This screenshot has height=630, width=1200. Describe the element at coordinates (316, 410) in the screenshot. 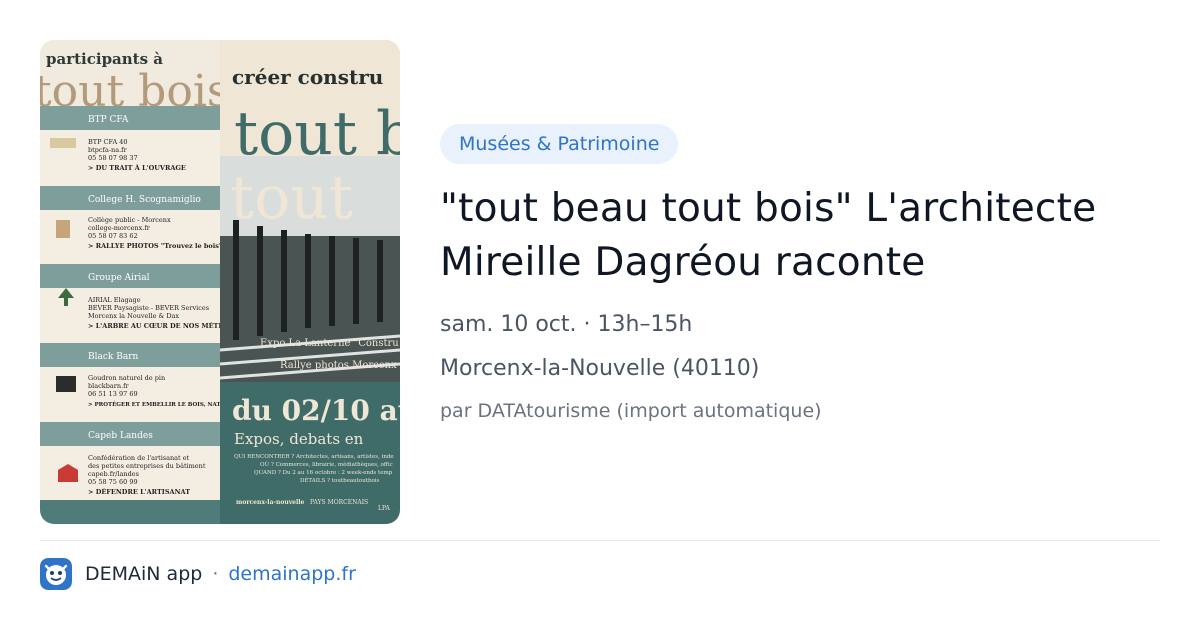

I see `poster-dates: du 02/10 au` at that location.